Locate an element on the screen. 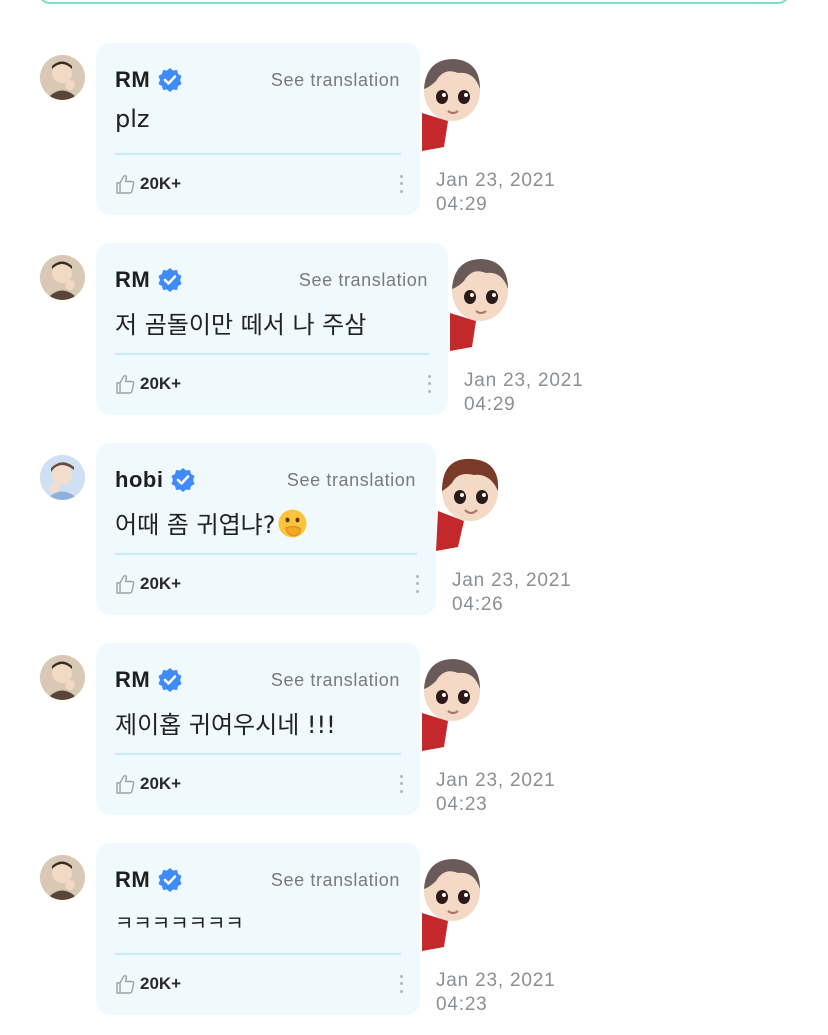 The image size is (828, 1035). comment-text: 어때 좀 귀엽냐? is located at coordinates (211, 522).